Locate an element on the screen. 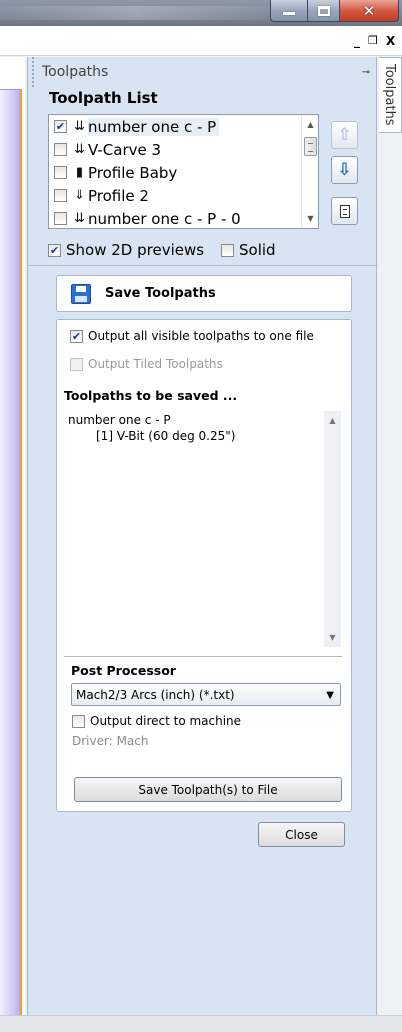 The height and width of the screenshot is (1032, 402). move-up-button: ⇧ is located at coordinates (344, 135).